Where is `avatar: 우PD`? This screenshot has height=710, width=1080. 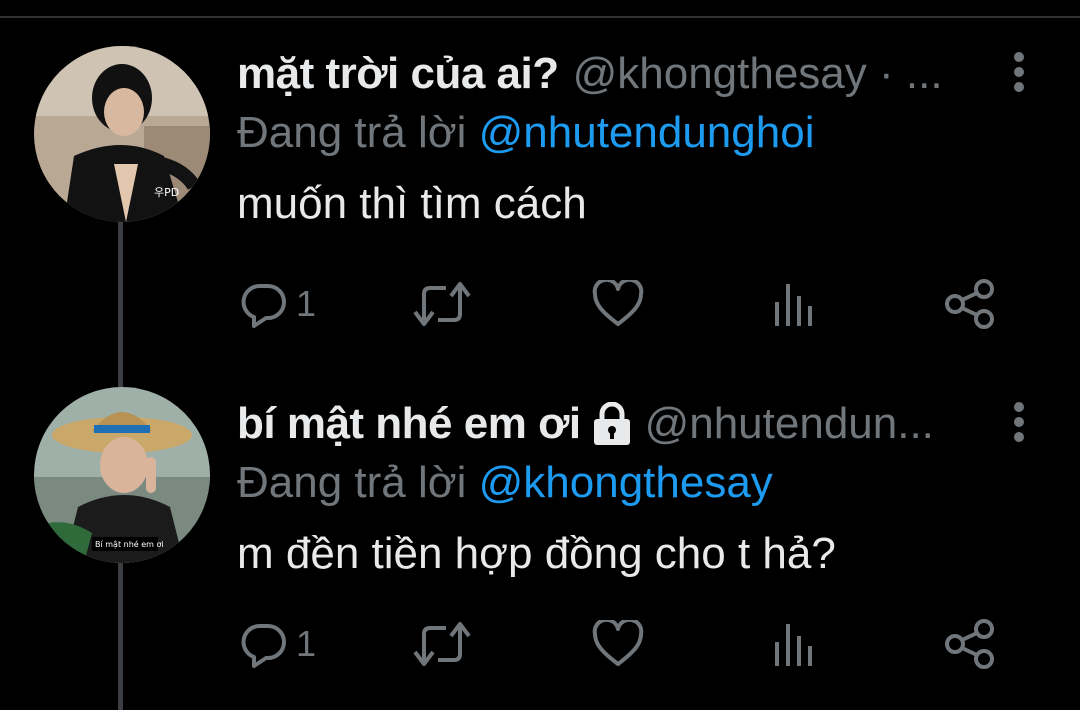
avatar: 우PD is located at coordinates (122, 134).